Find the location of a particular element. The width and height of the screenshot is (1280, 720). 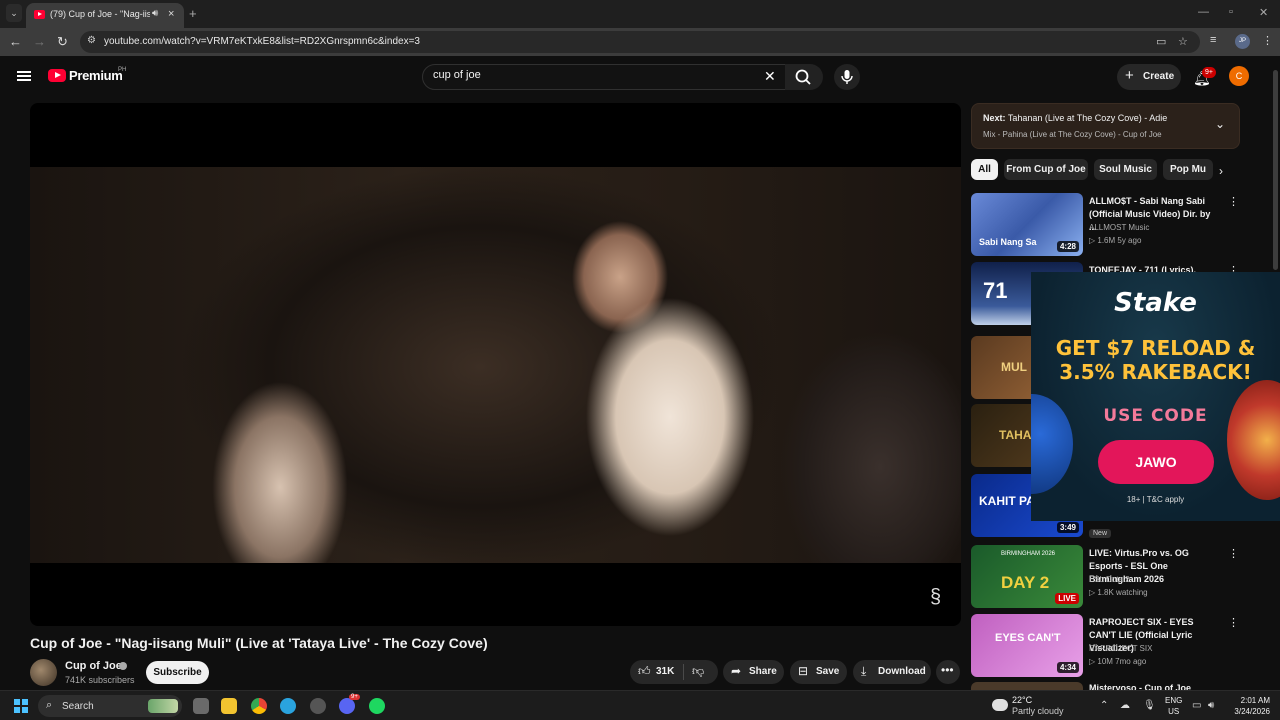

save-button: ⊟ Save is located at coordinates (818, 672).